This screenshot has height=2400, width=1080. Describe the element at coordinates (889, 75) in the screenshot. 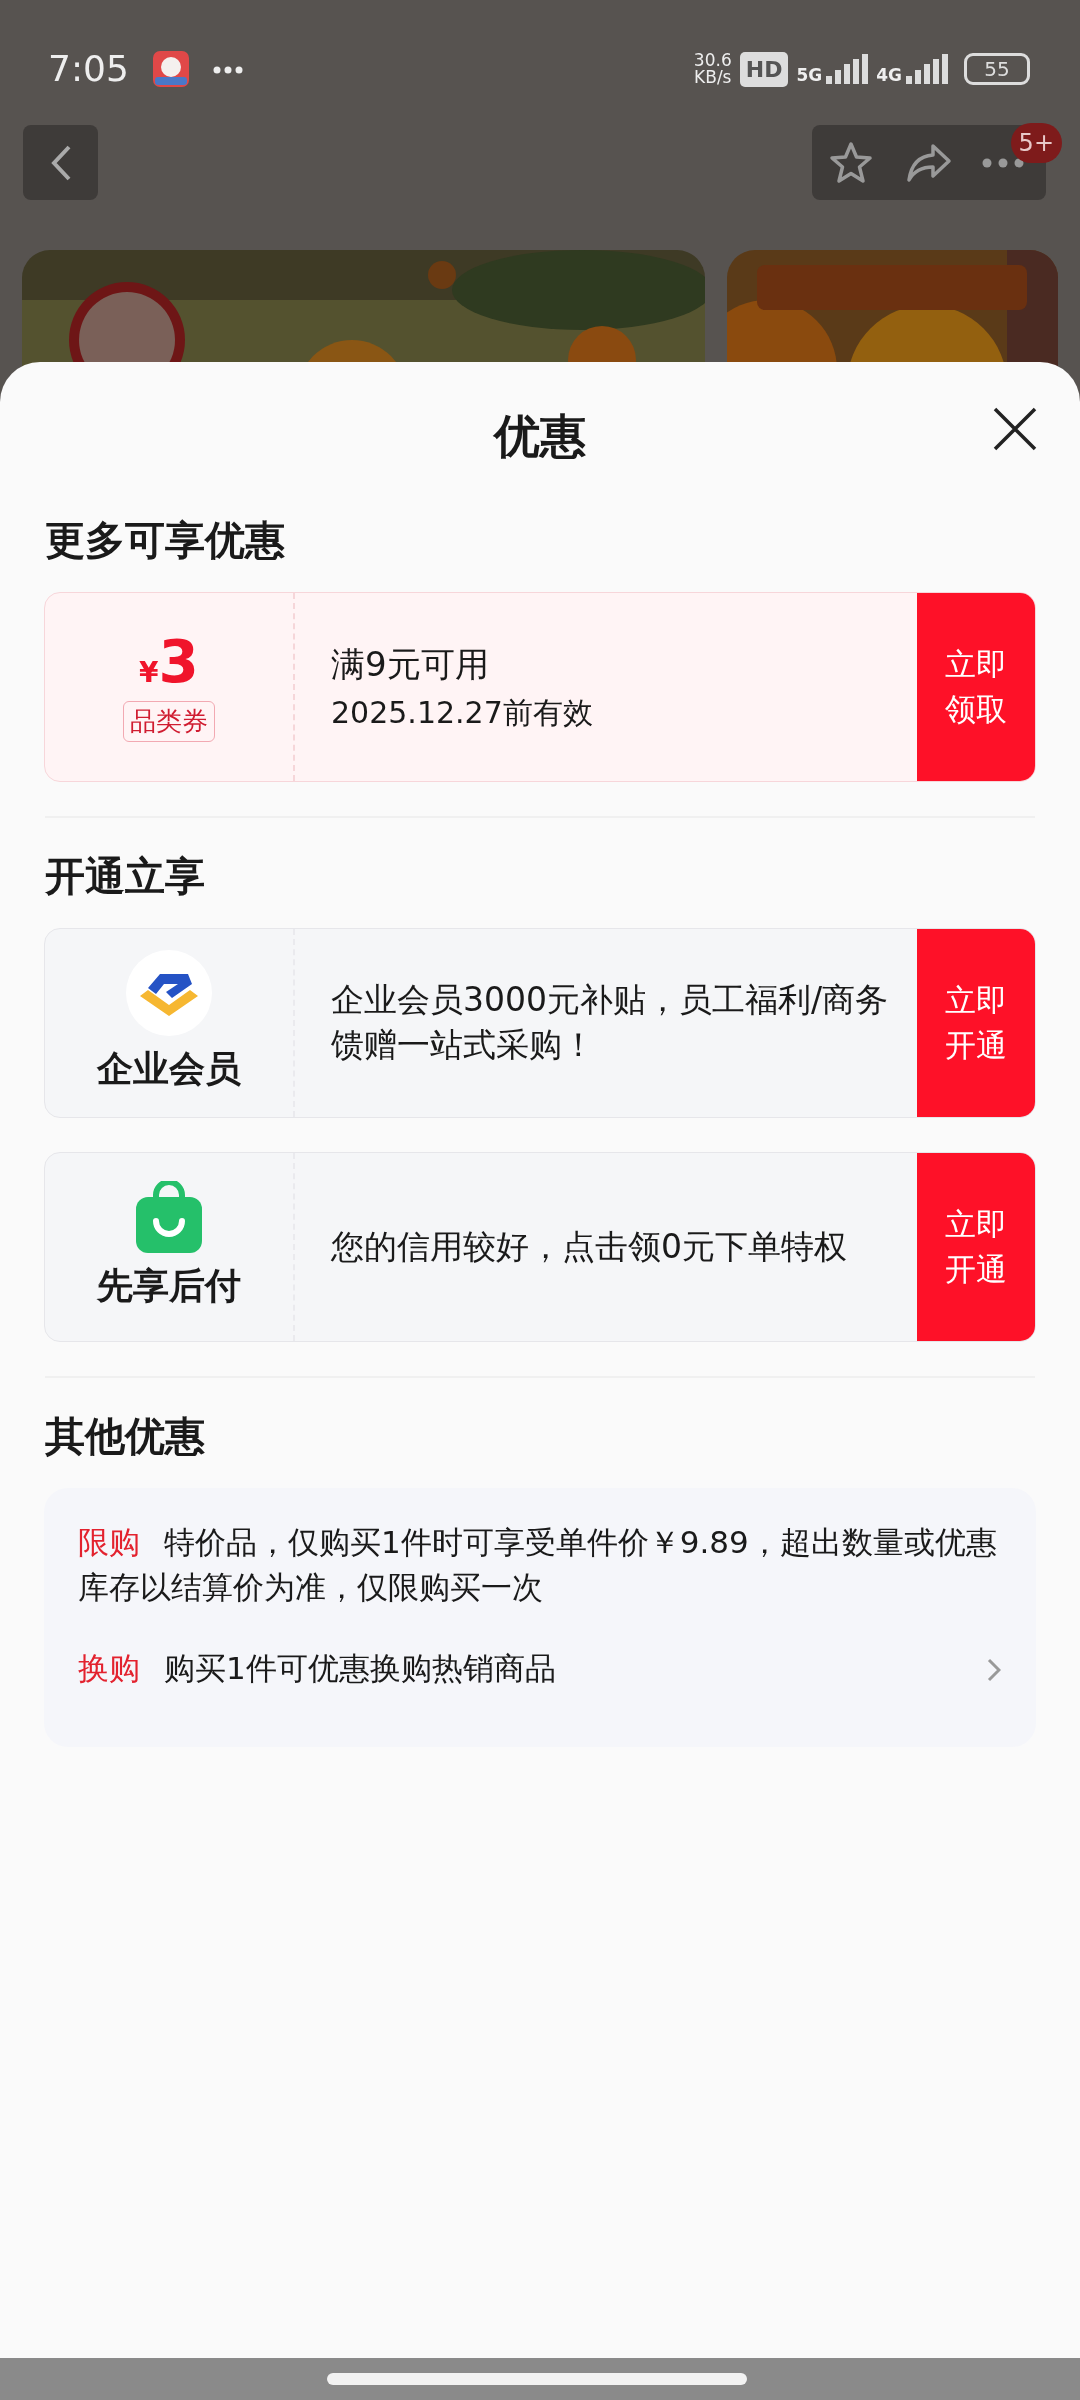

I see `network-label: 4G` at that location.